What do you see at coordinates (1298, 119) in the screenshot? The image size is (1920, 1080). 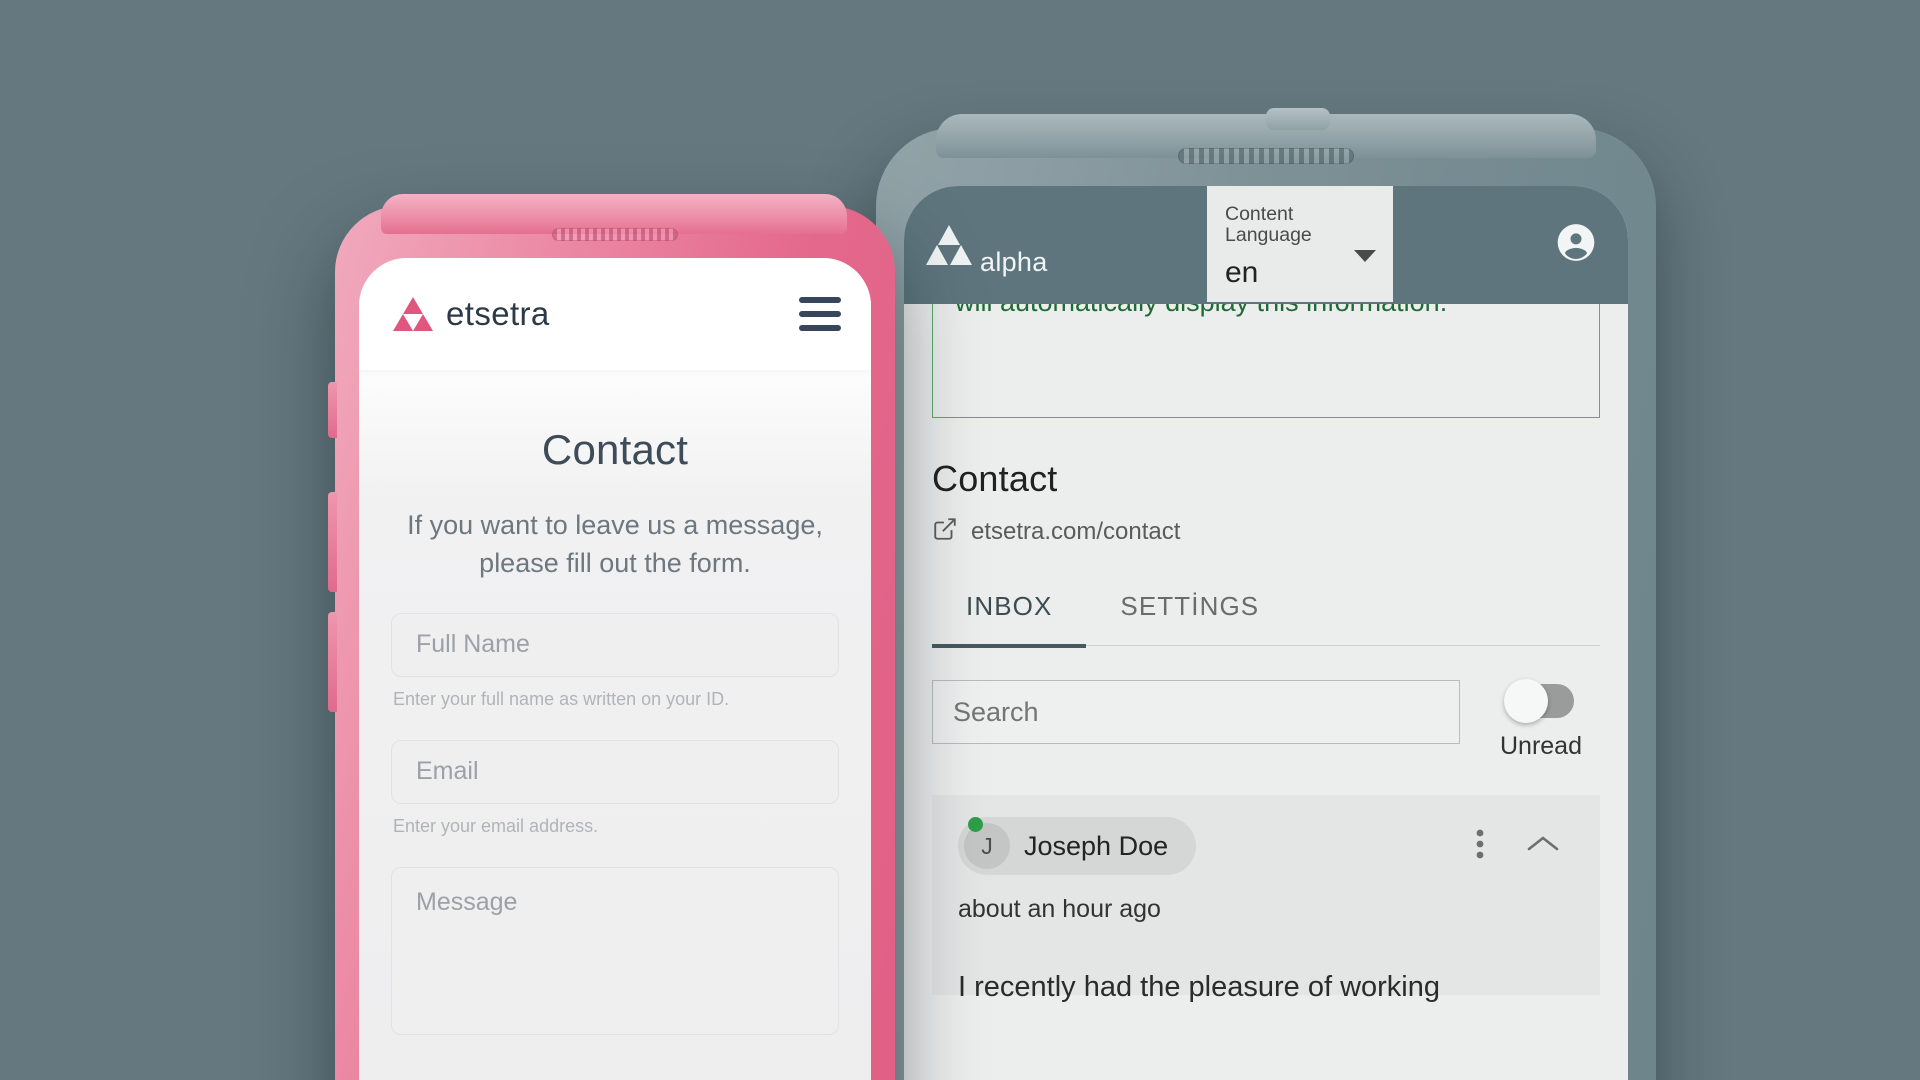 I see `gray-phone-power-button` at bounding box center [1298, 119].